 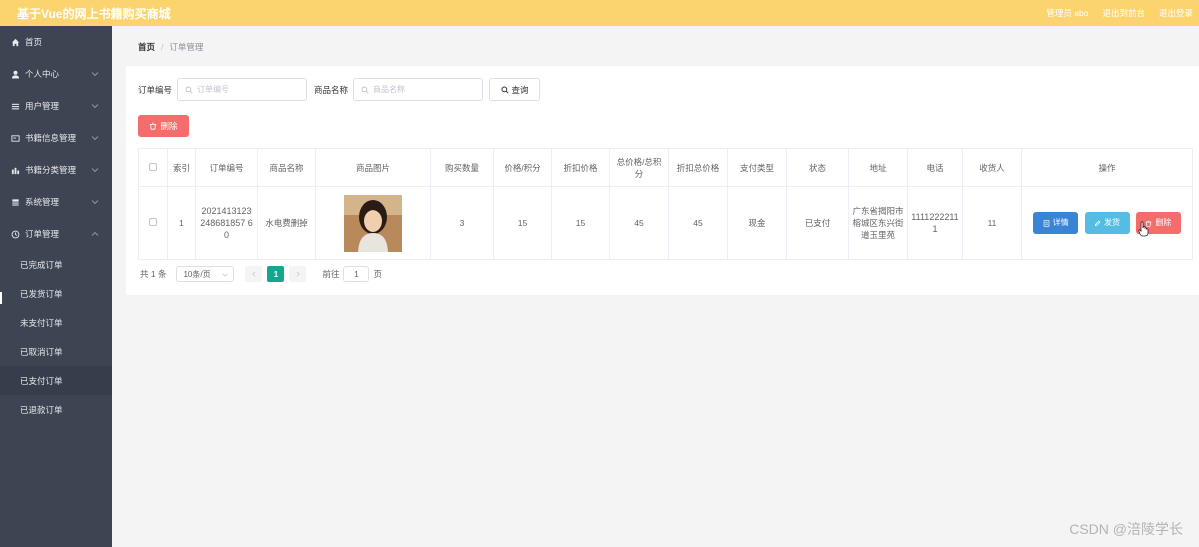 I want to click on sidebar-item-book-category: 书籍分类管理, so click(x=56, y=170).